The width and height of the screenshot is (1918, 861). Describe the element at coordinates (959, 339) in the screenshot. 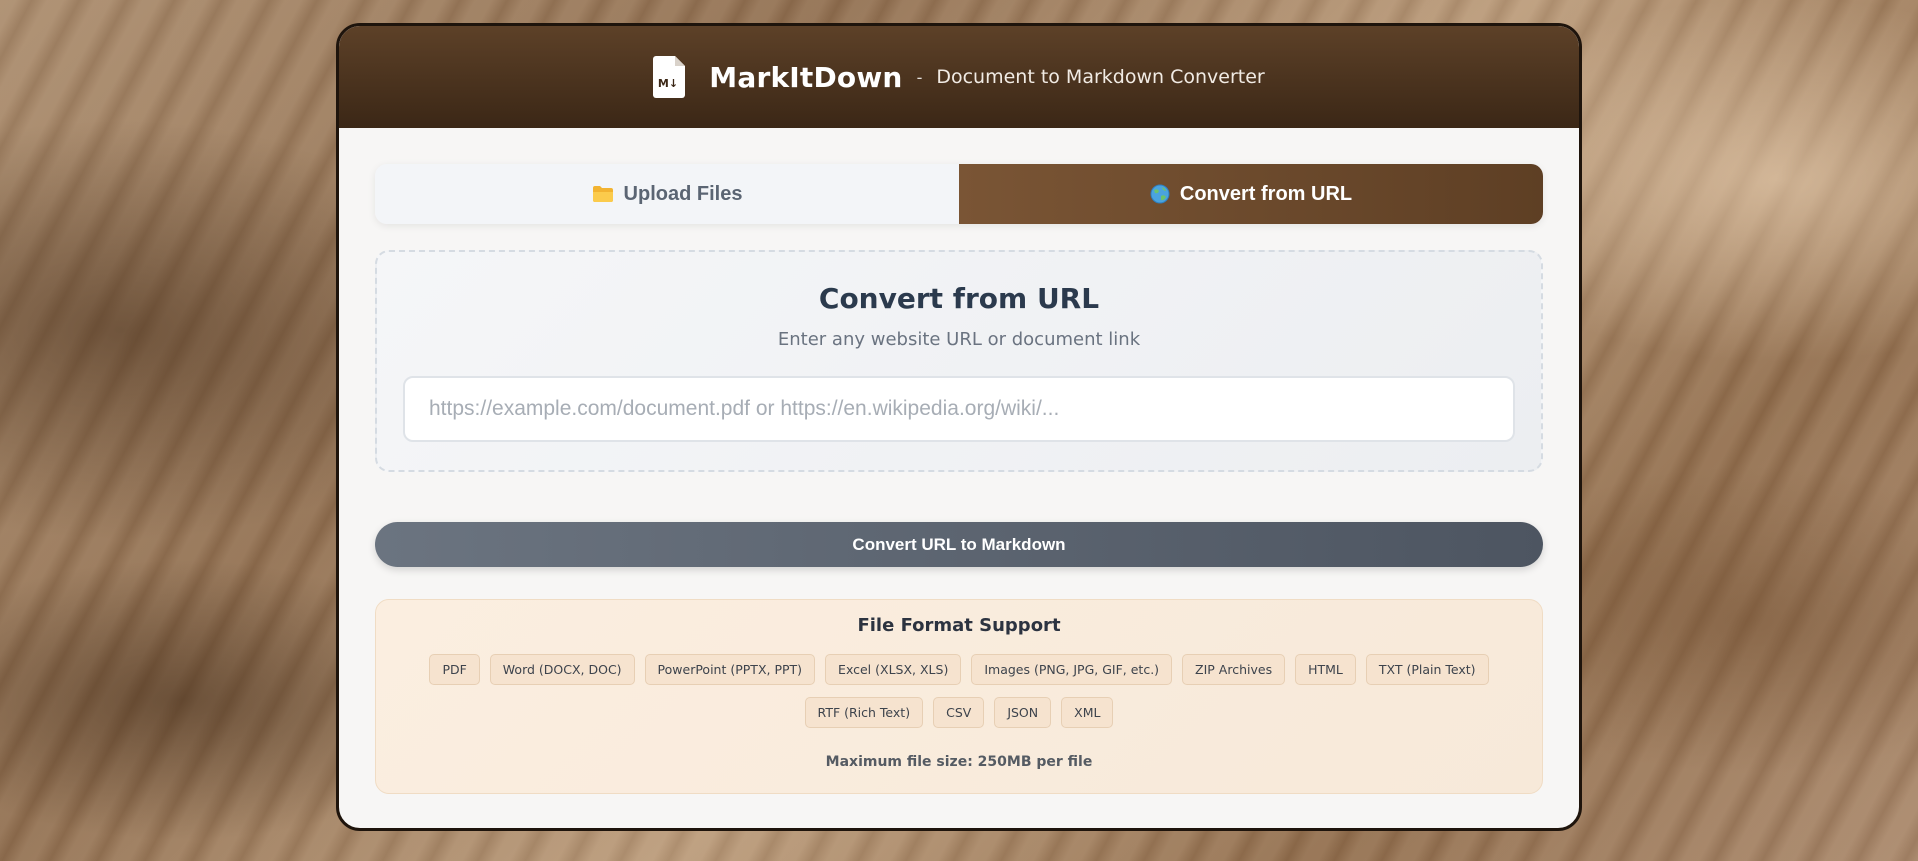

I see `url-panel-subtitle: Enter any website URL or document link` at that location.